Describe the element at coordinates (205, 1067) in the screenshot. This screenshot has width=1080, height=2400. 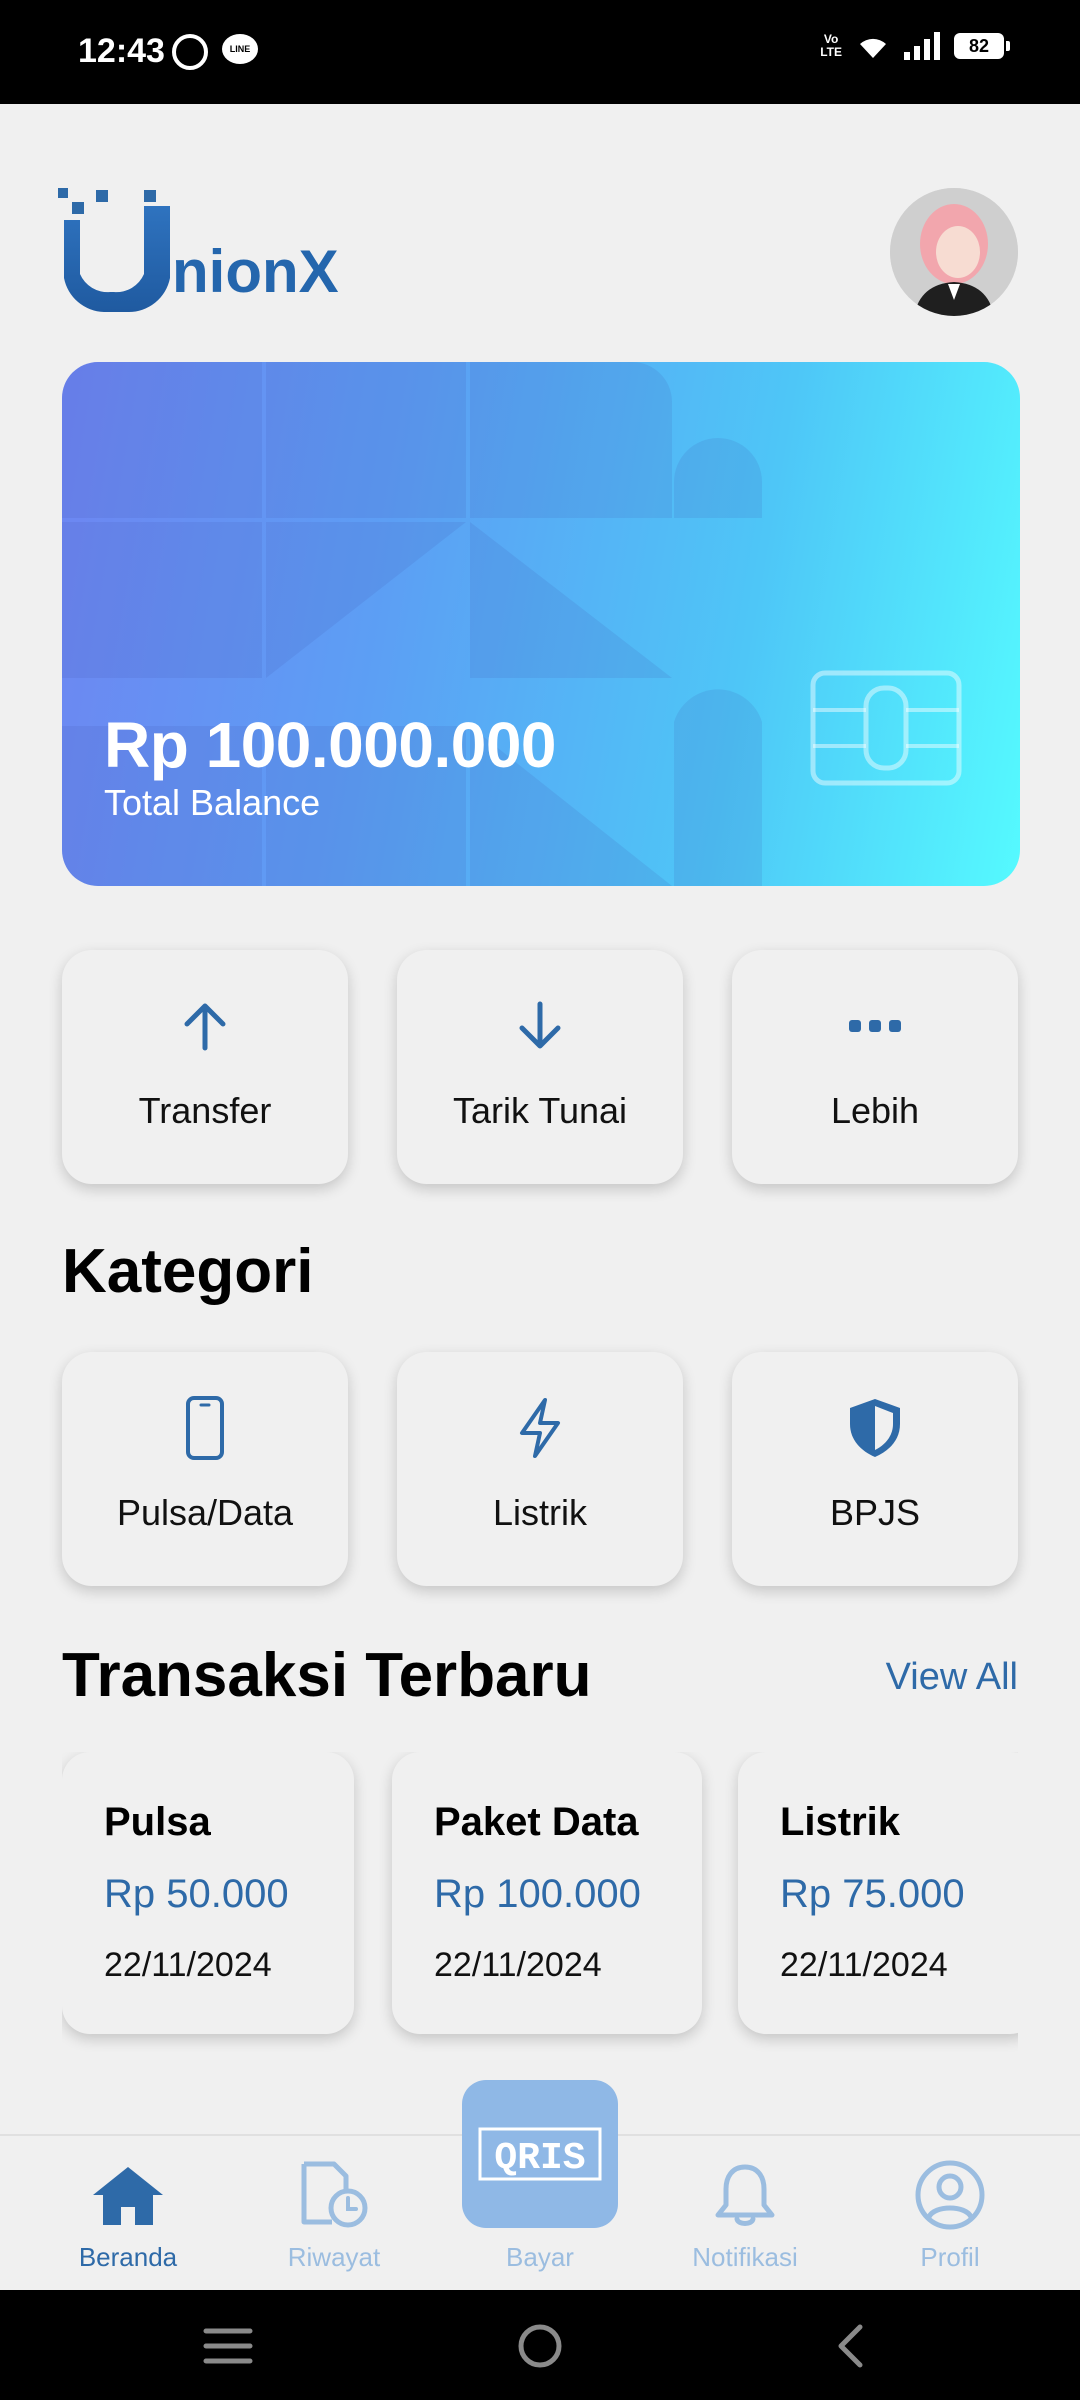
I see `transfer-button: Transfer` at that location.